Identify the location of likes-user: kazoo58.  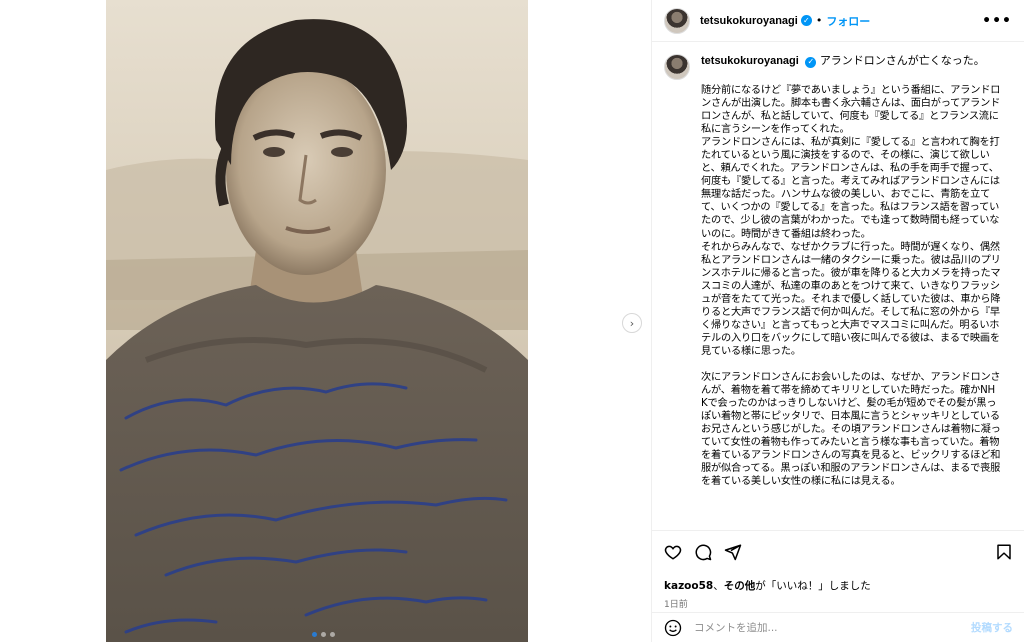
(688, 586).